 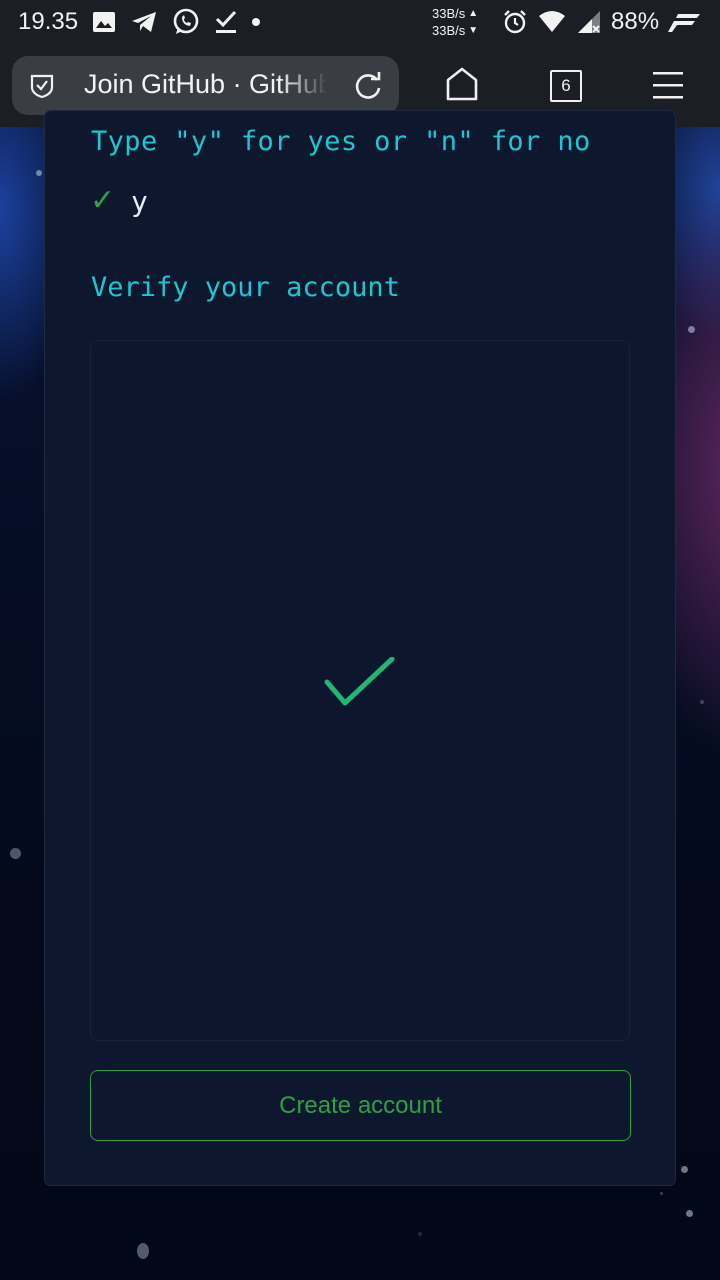 I want to click on yes-no-prompt: Type "y" for yes or "n" for no, so click(x=341, y=141).